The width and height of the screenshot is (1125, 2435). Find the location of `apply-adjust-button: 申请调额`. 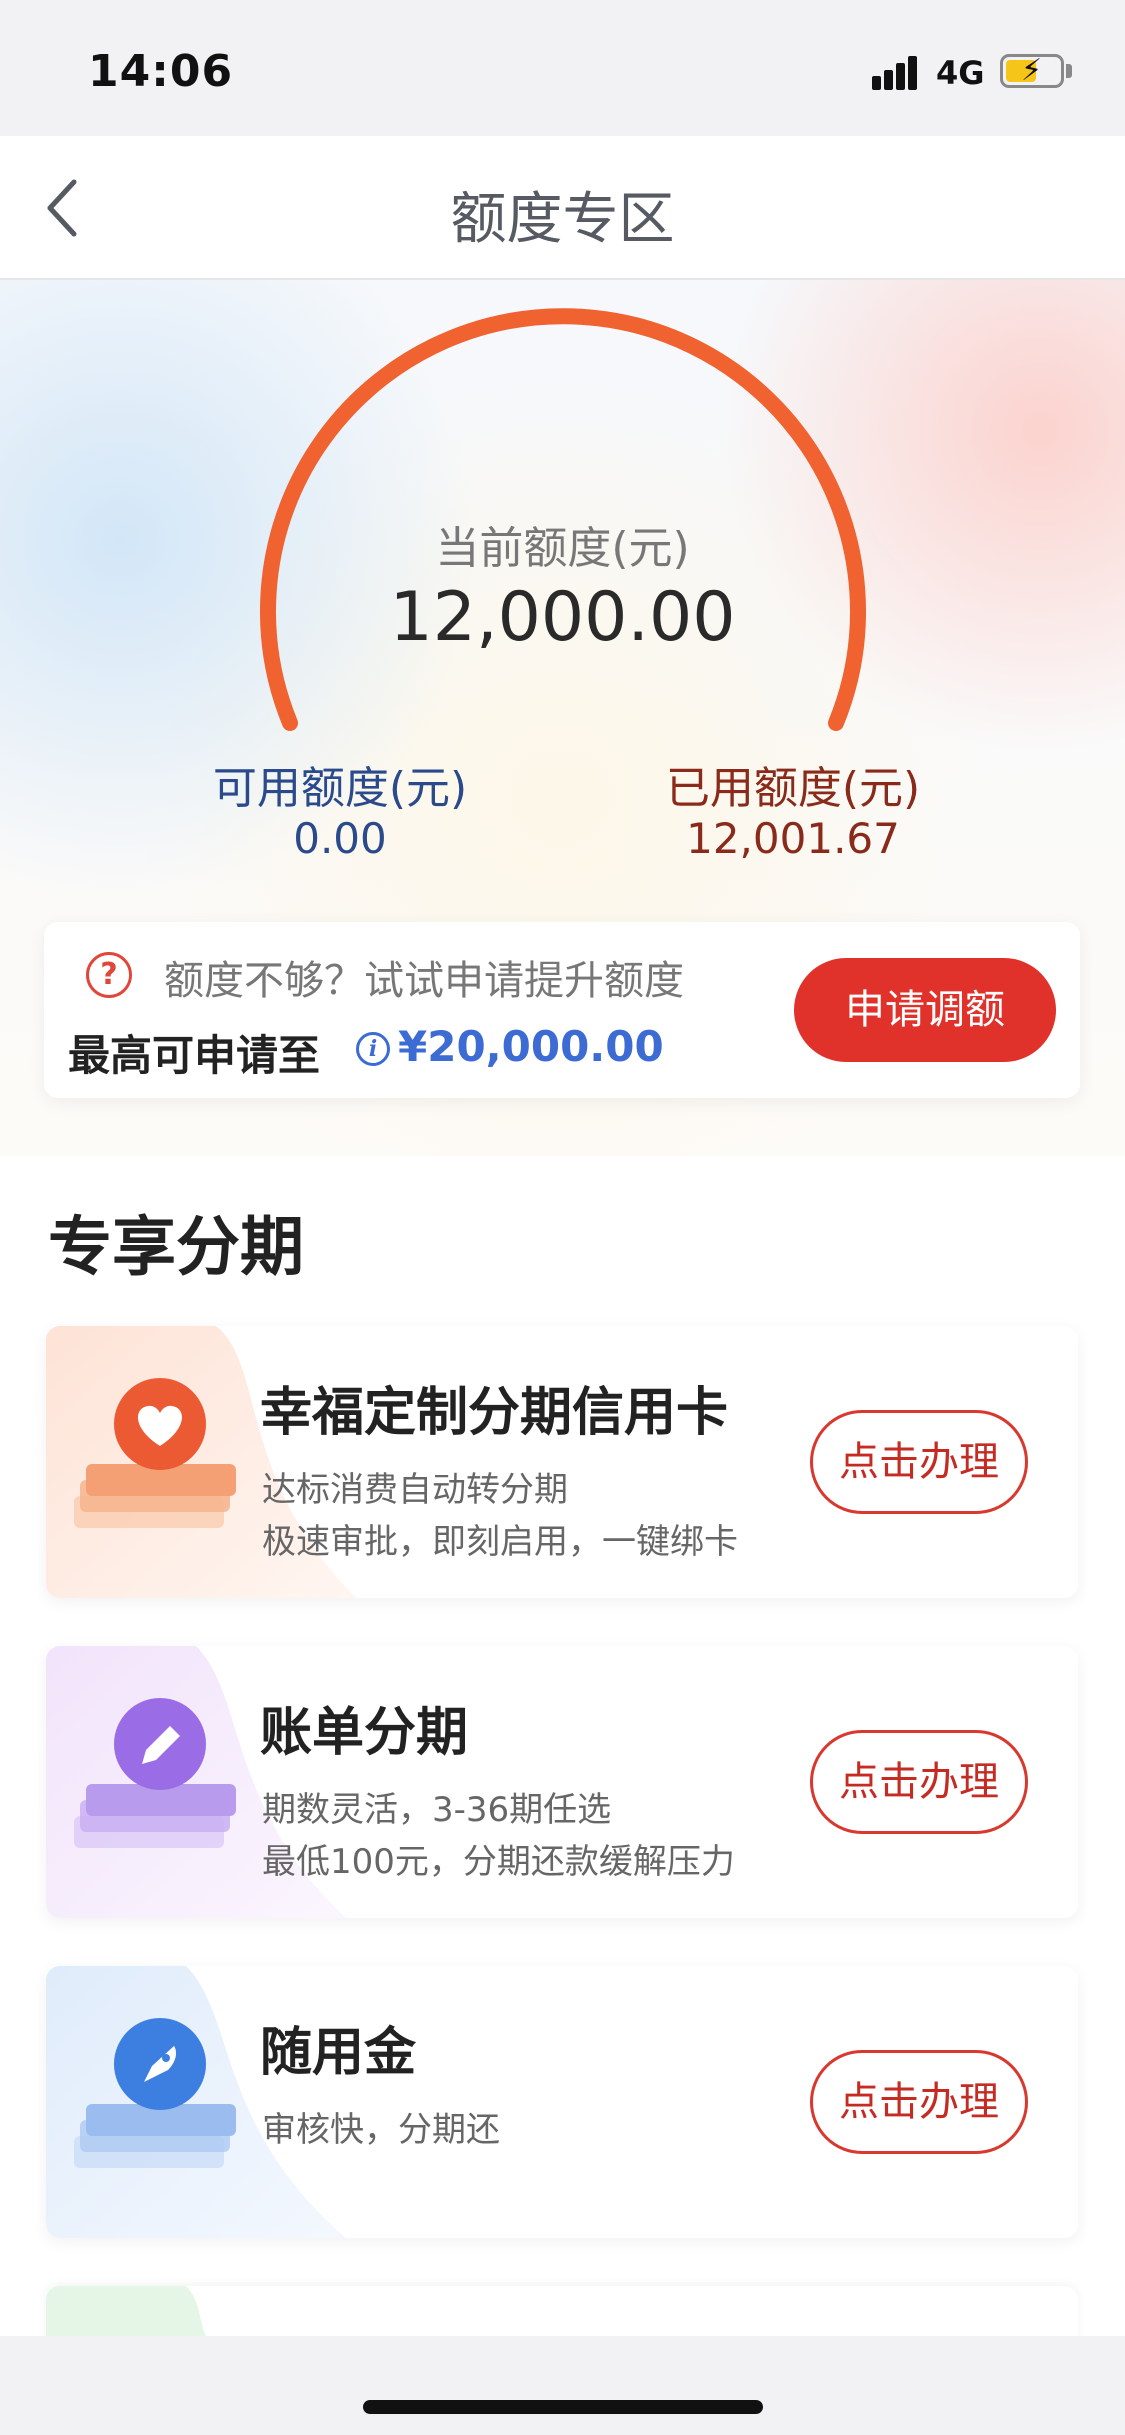

apply-adjust-button: 申请调额 is located at coordinates (925, 1010).